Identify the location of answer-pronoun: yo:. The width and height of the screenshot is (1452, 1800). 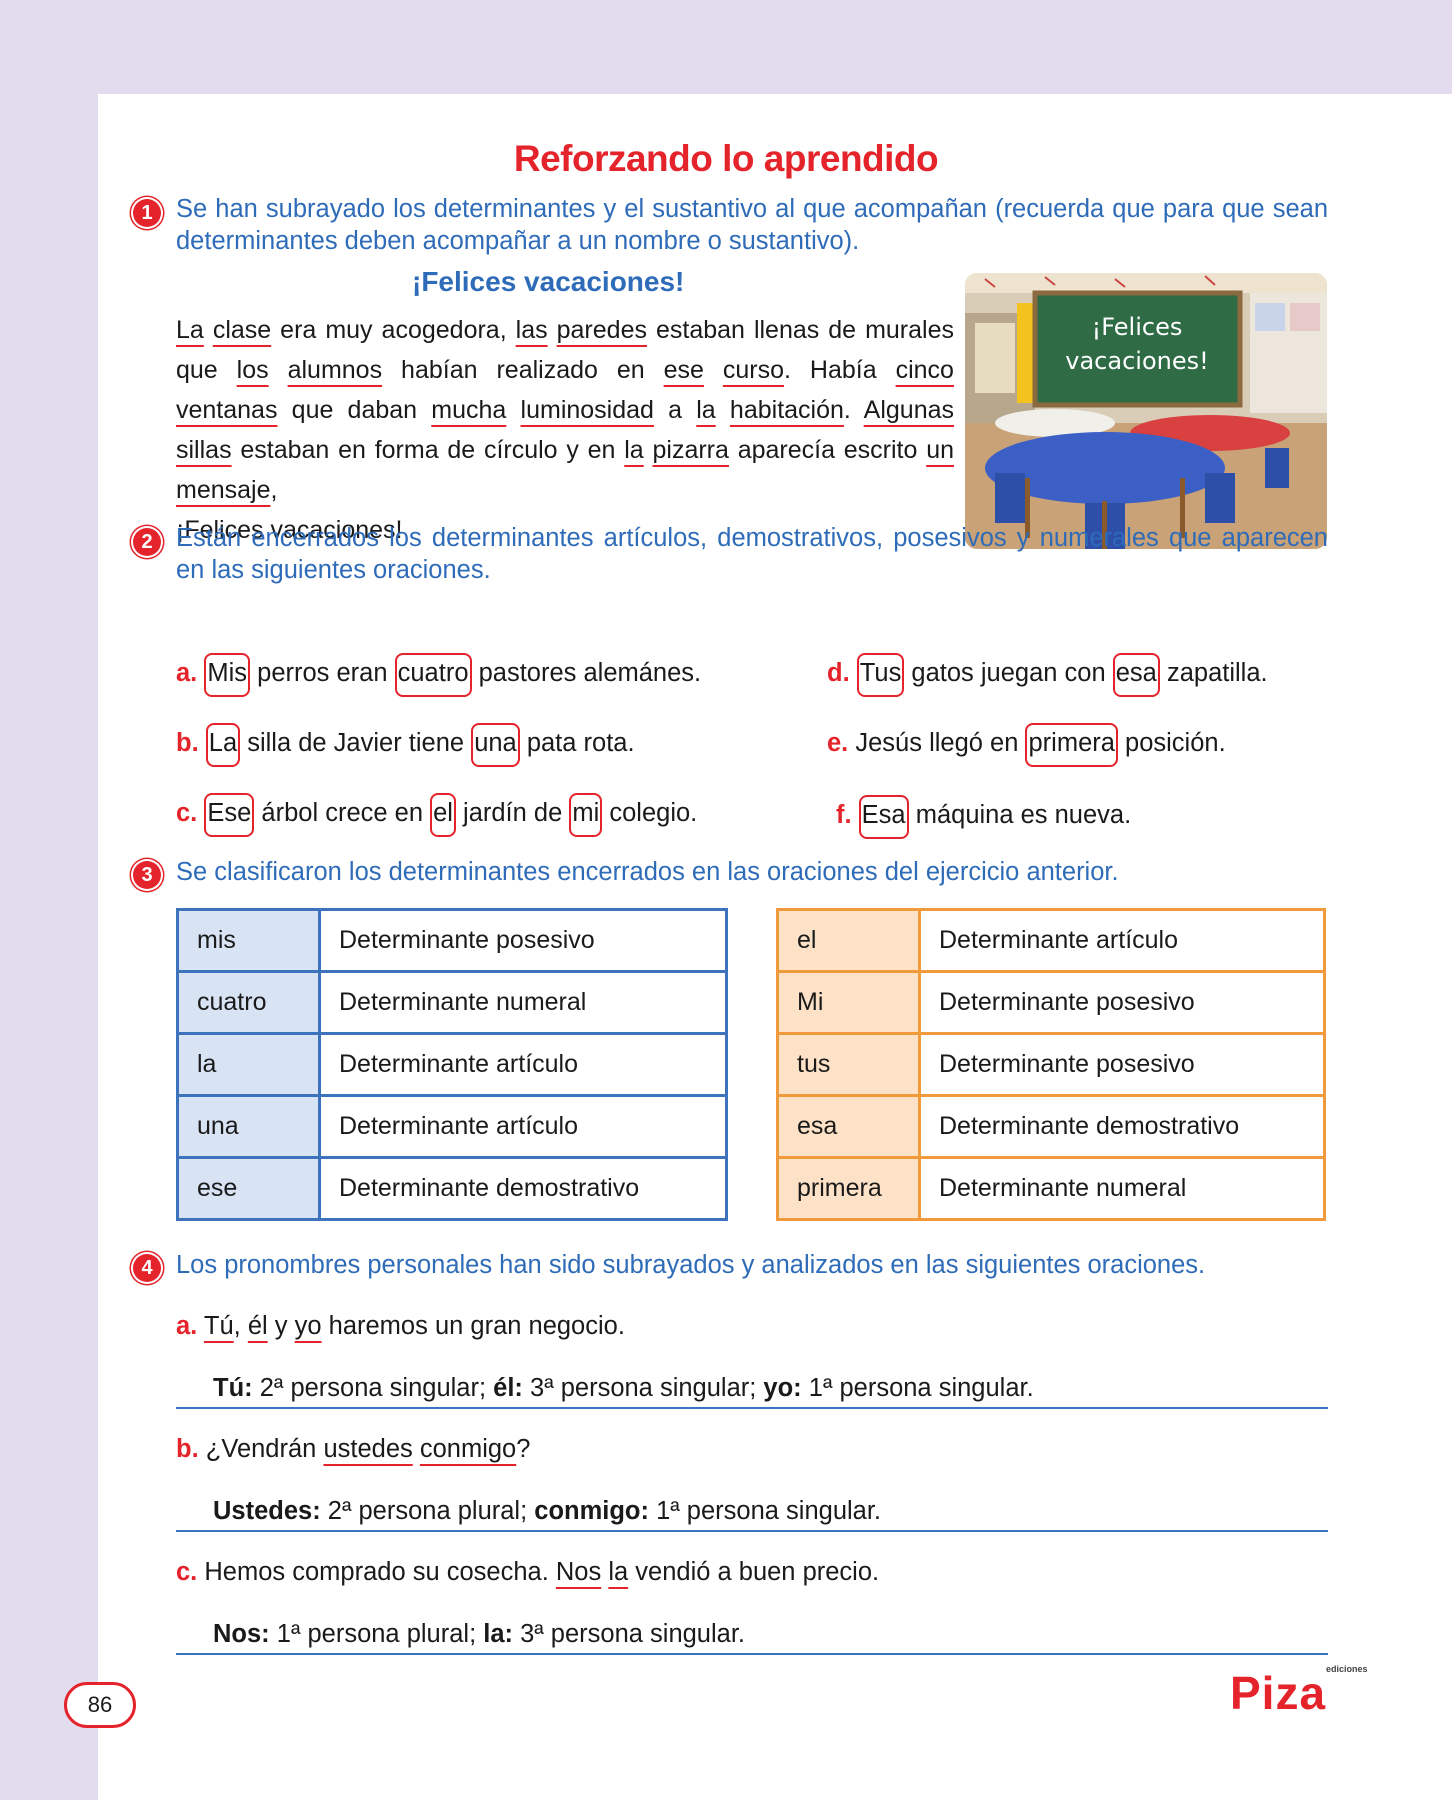
(782, 1388).